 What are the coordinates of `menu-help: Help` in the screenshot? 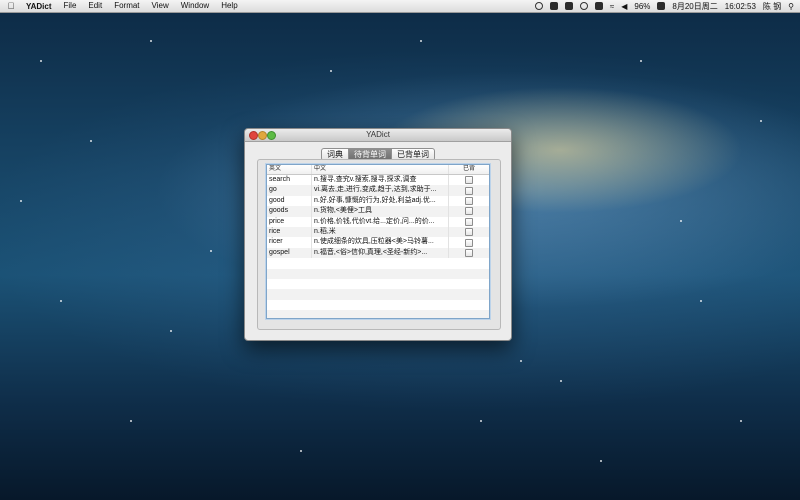 It's located at (229, 6).